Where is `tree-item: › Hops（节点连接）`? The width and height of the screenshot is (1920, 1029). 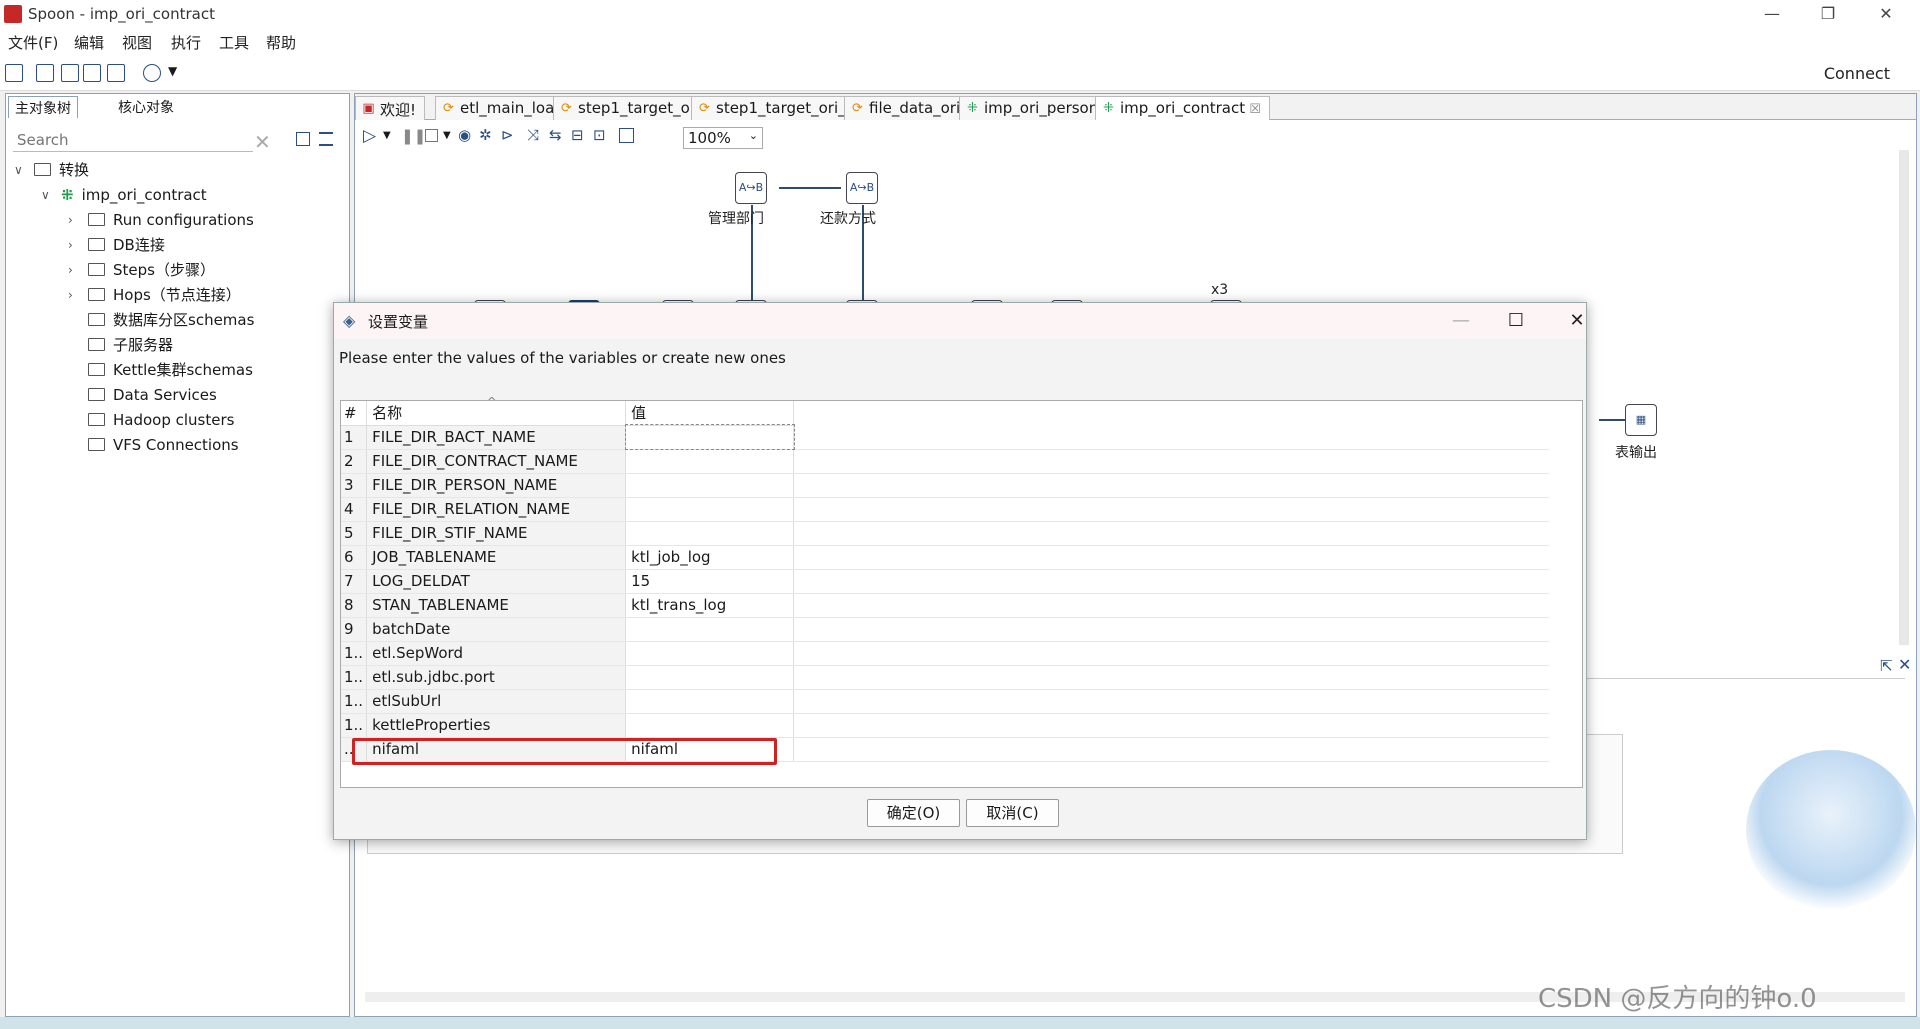
tree-item: › Hops（节点连接） is located at coordinates (179, 294).